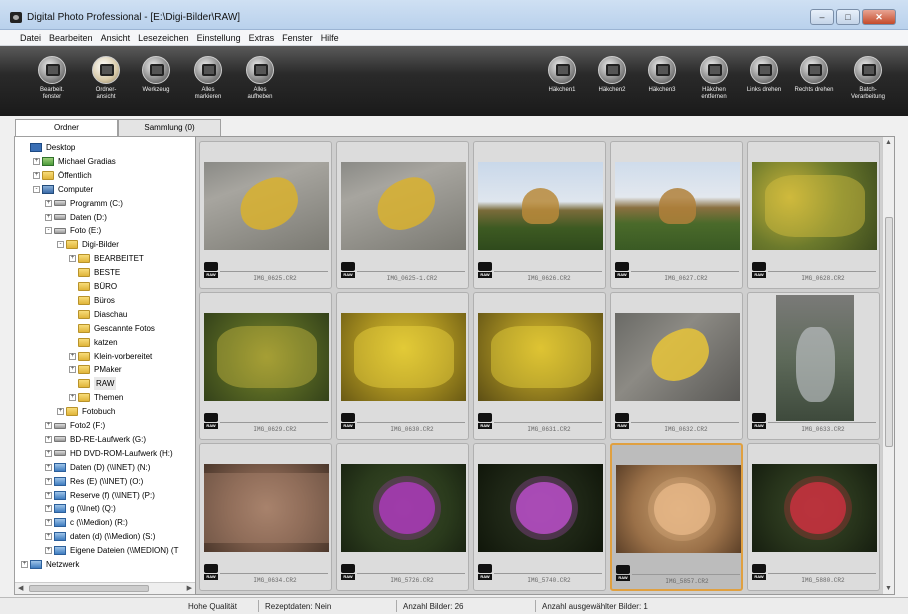 Image resolution: width=908 pixels, height=614 pixels. Describe the element at coordinates (208, 78) in the screenshot. I see `select-all-button: Alles markieren` at that location.